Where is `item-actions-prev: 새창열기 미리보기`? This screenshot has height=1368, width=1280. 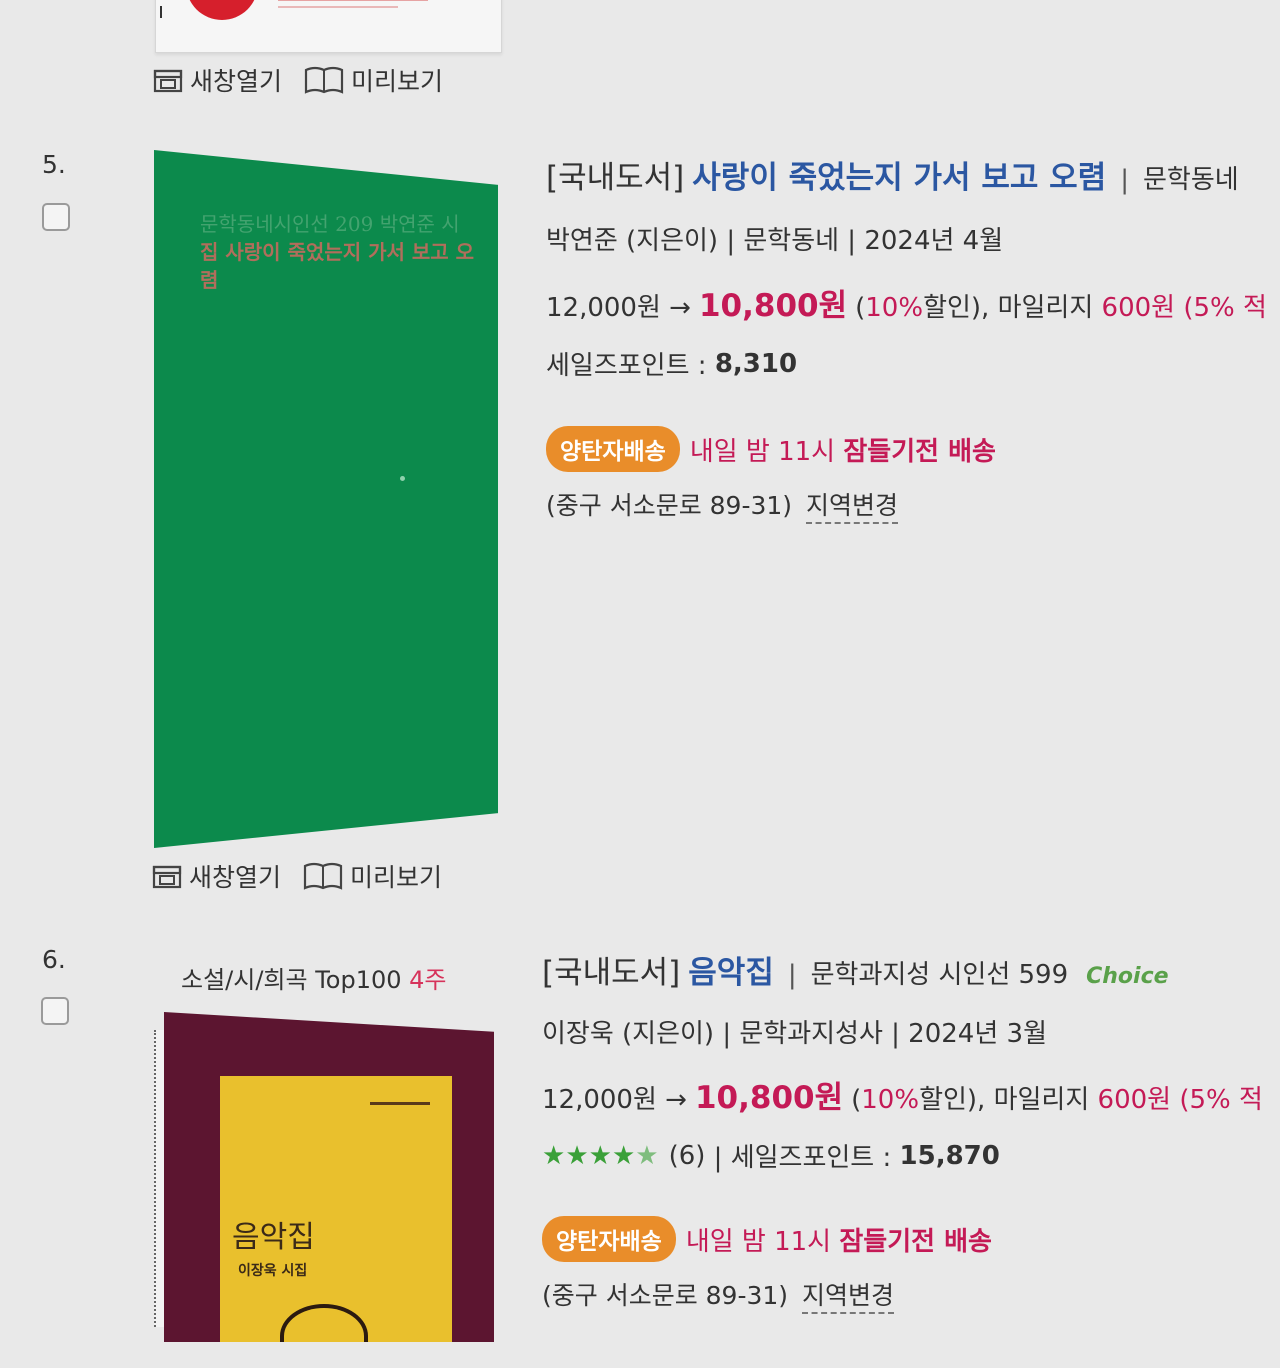 item-actions-prev: 새창열기 미리보기 is located at coordinates (309, 80).